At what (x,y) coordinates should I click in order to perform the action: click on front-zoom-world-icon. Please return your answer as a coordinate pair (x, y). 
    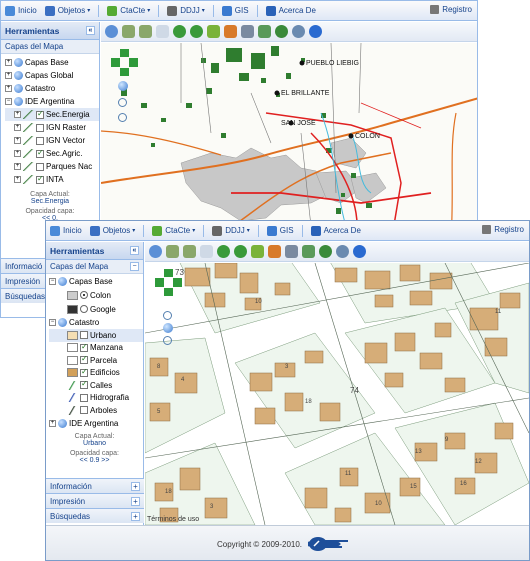
    Looking at the image, I should click on (168, 328).